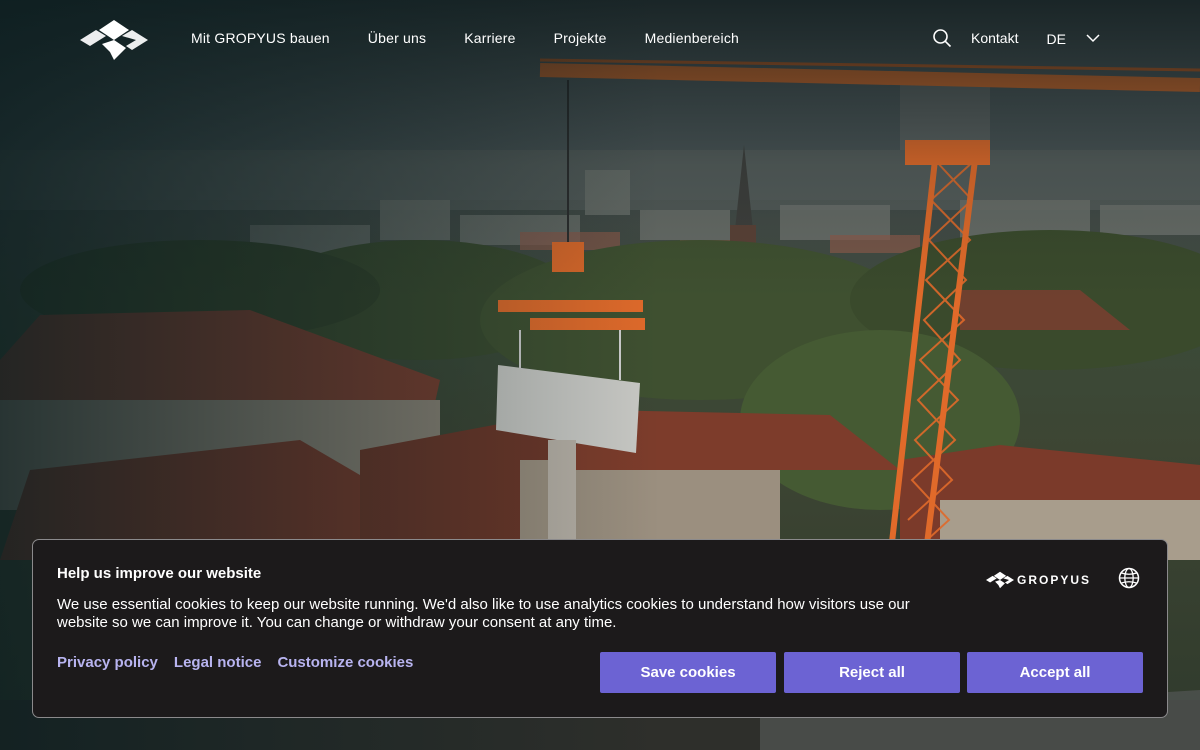 The width and height of the screenshot is (1200, 750). I want to click on gropyus-wordmark: GROPYUS, so click(1054, 580).